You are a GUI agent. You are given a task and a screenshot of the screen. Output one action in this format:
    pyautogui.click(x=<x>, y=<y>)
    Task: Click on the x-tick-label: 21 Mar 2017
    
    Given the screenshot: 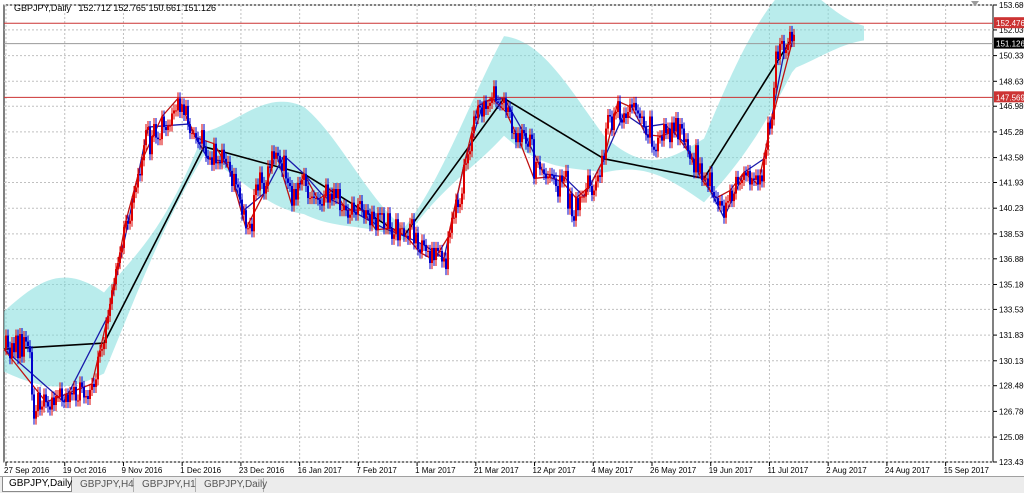 What is the action you would take?
    pyautogui.click(x=496, y=470)
    